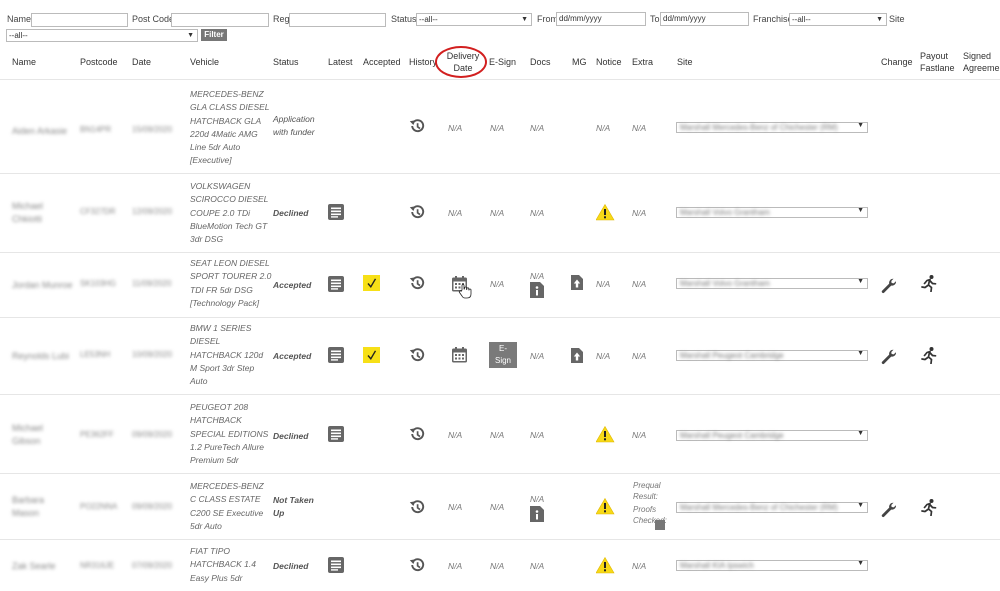  I want to click on reg-filter-label: Reg, so click(281, 19).